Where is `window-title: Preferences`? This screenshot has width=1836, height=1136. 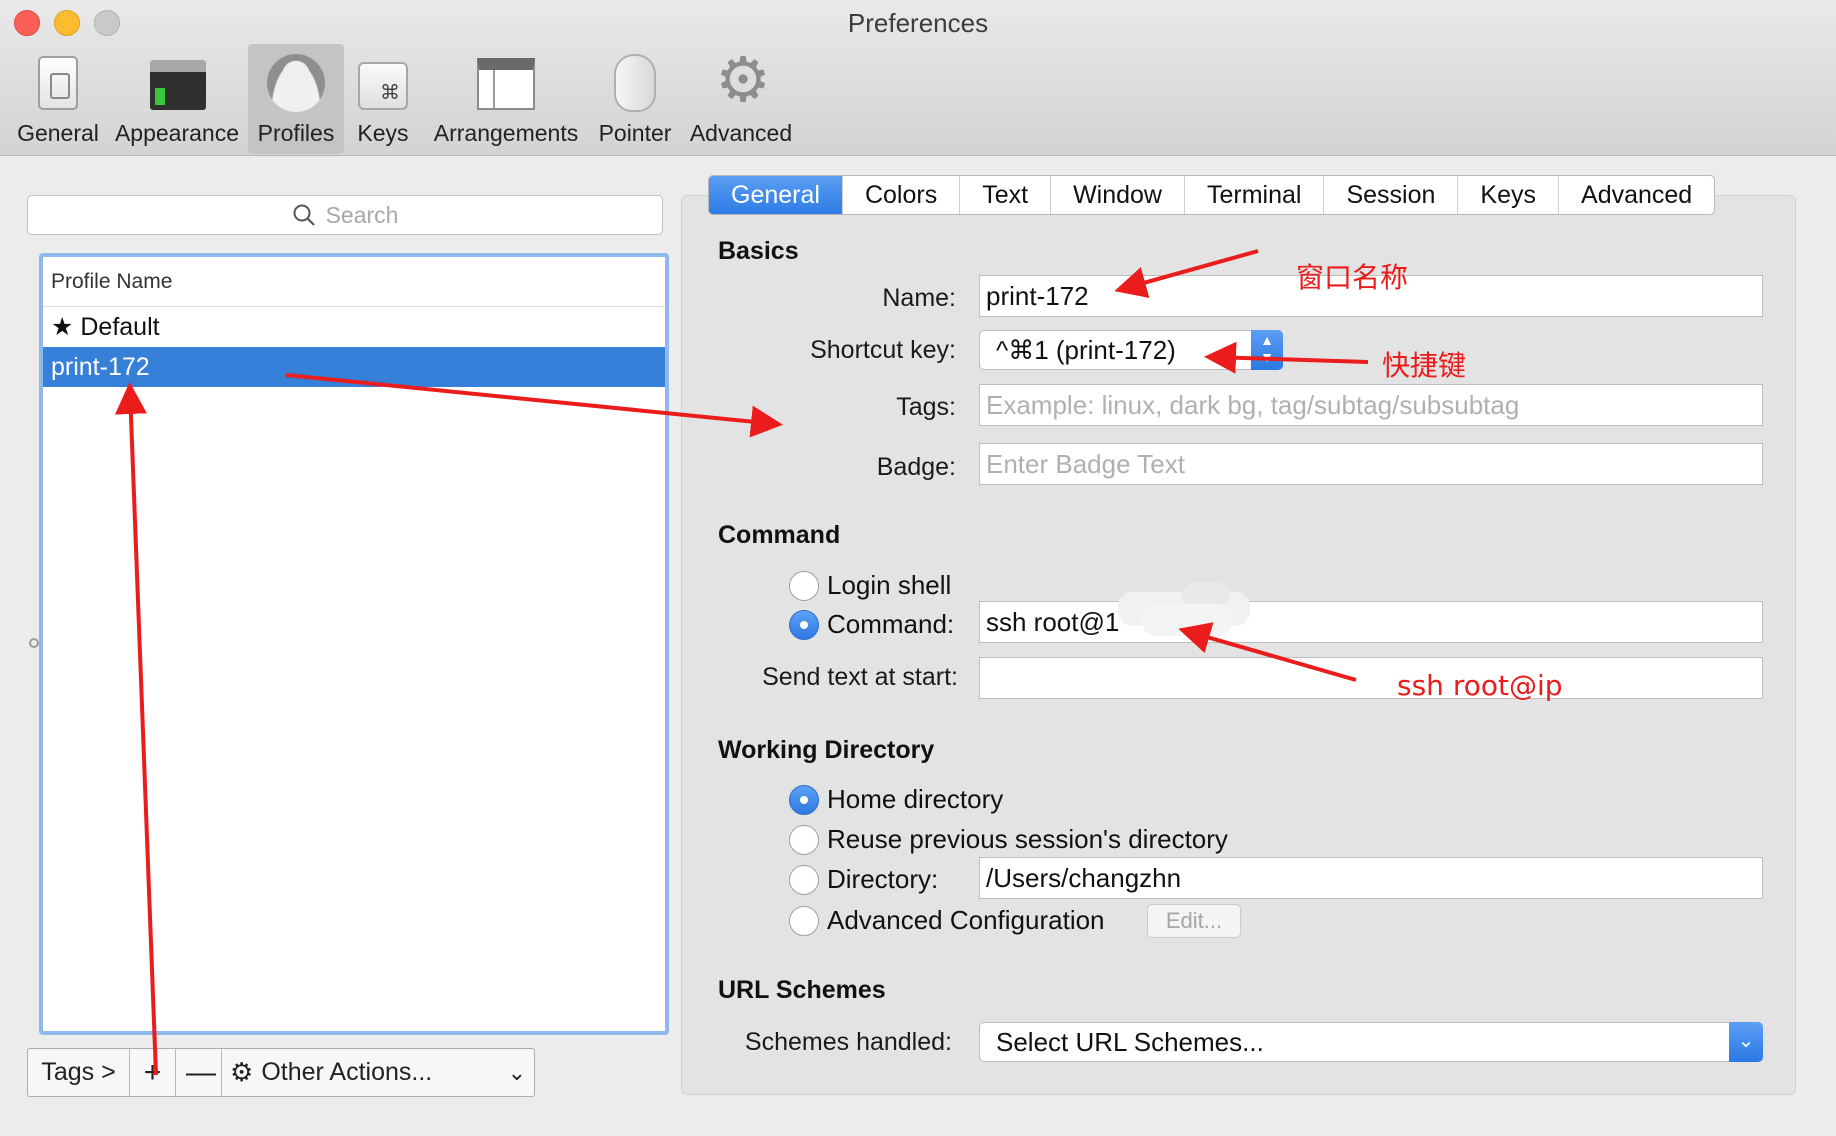 window-title: Preferences is located at coordinates (918, 23).